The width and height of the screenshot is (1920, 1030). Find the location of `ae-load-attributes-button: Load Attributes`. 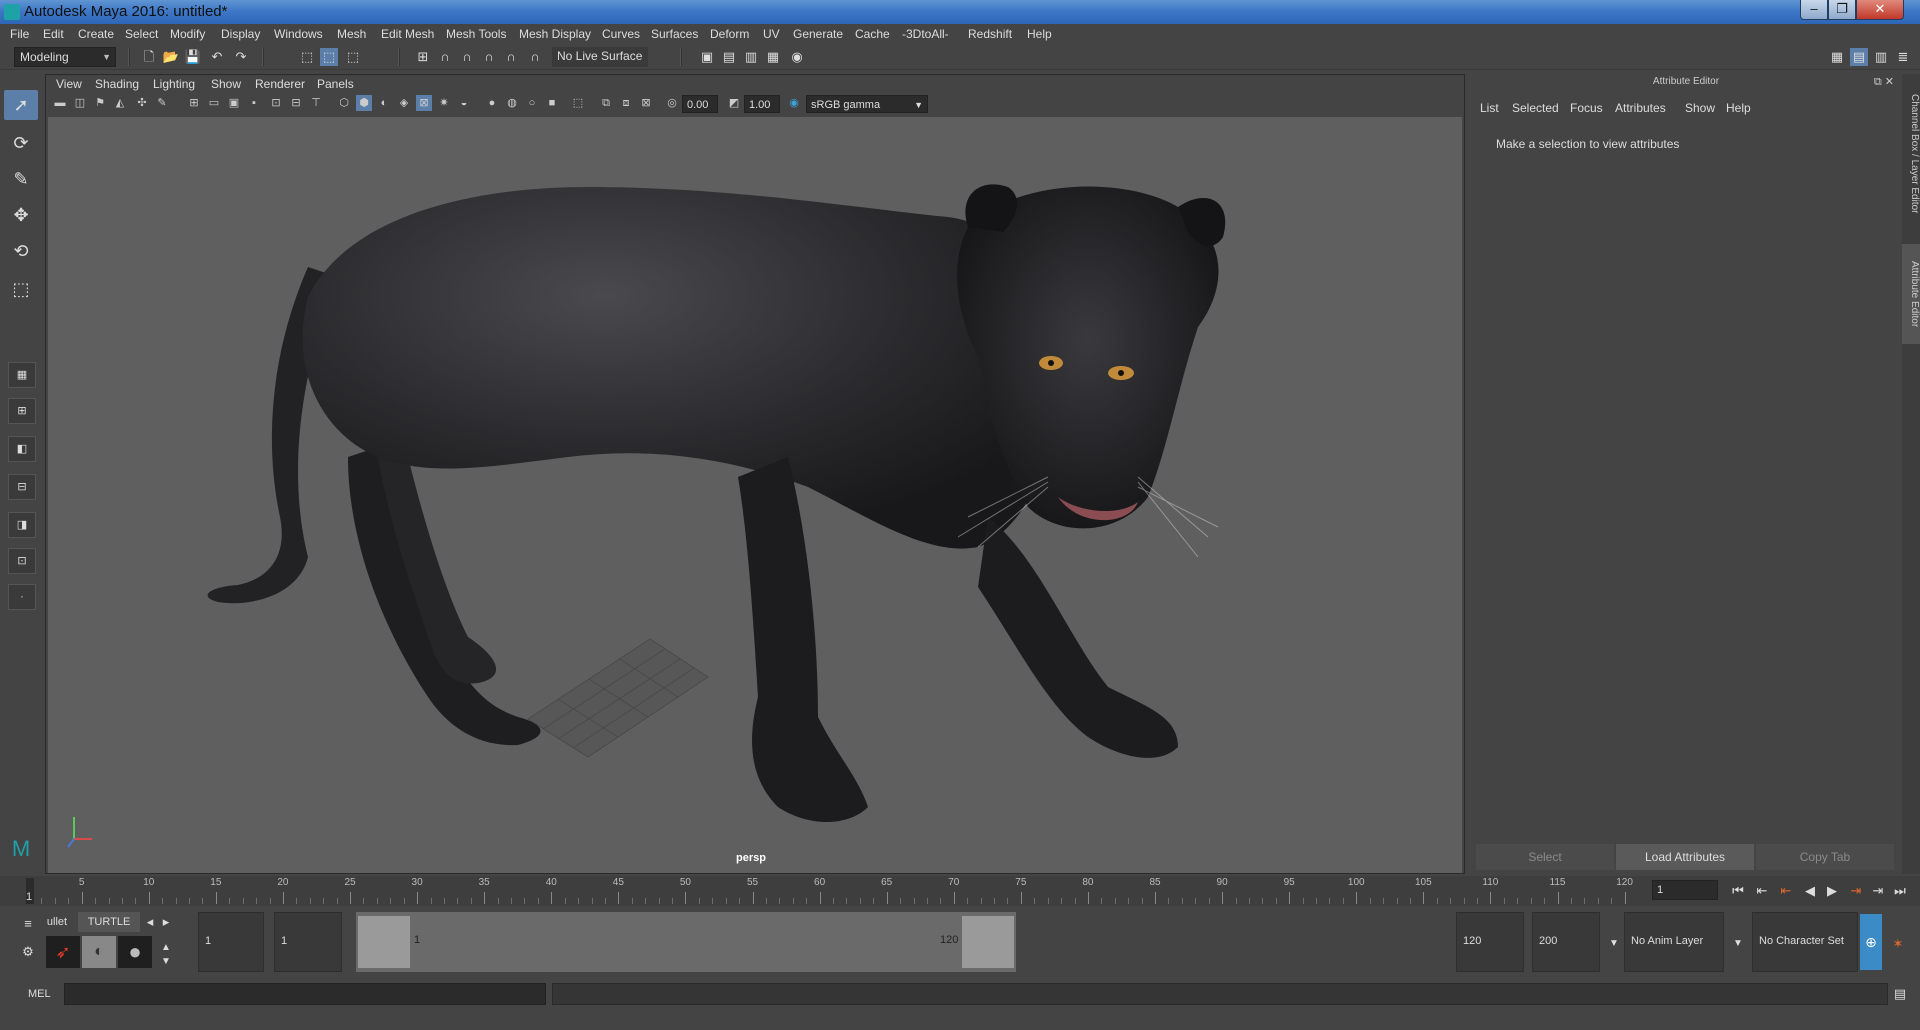

ae-load-attributes-button: Load Attributes is located at coordinates (1685, 857).